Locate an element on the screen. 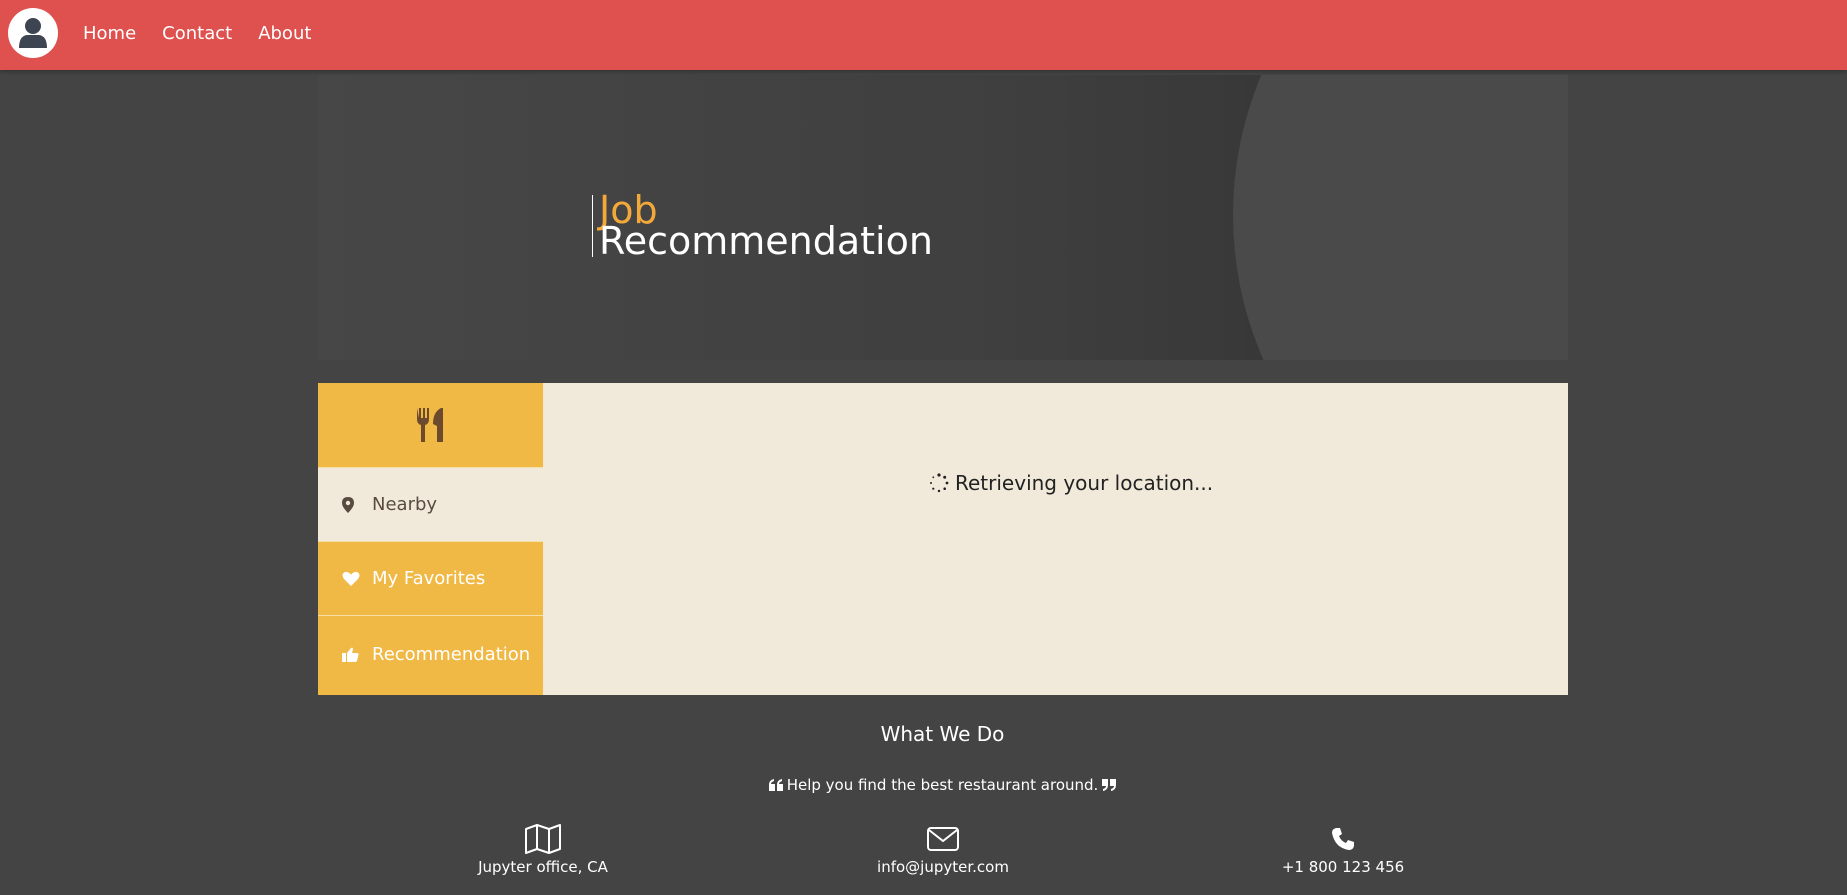 This screenshot has width=1847, height=895. nav-contact-link: Contact is located at coordinates (197, 33).